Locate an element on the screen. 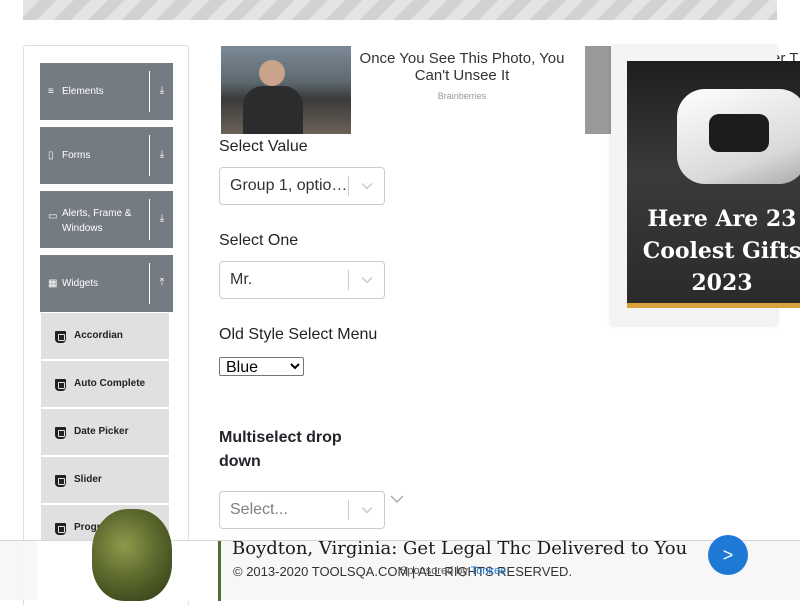 The width and height of the screenshot is (800, 605). ad-photo is located at coordinates (286, 90).